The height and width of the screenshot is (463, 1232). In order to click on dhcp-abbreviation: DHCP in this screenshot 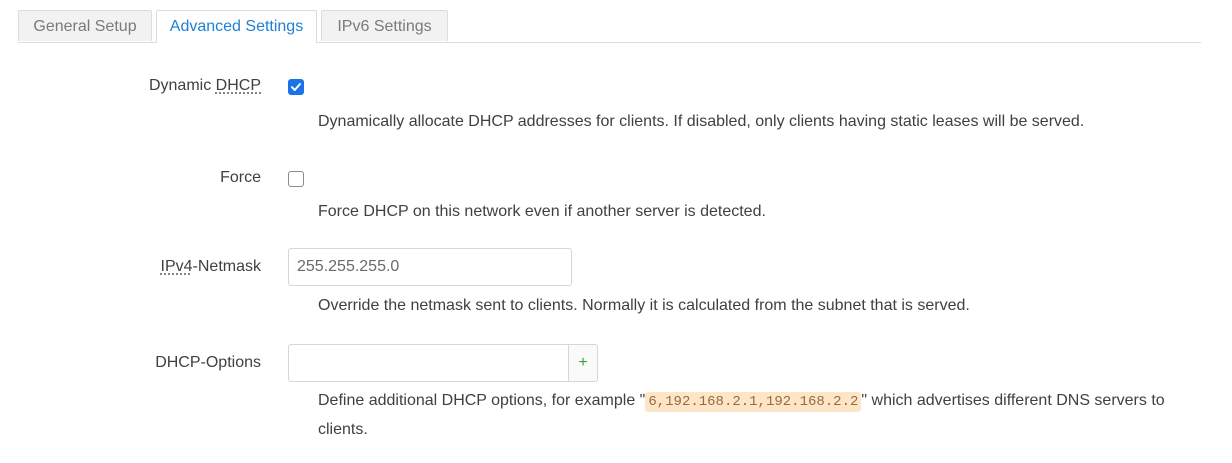, I will do `click(238, 85)`.